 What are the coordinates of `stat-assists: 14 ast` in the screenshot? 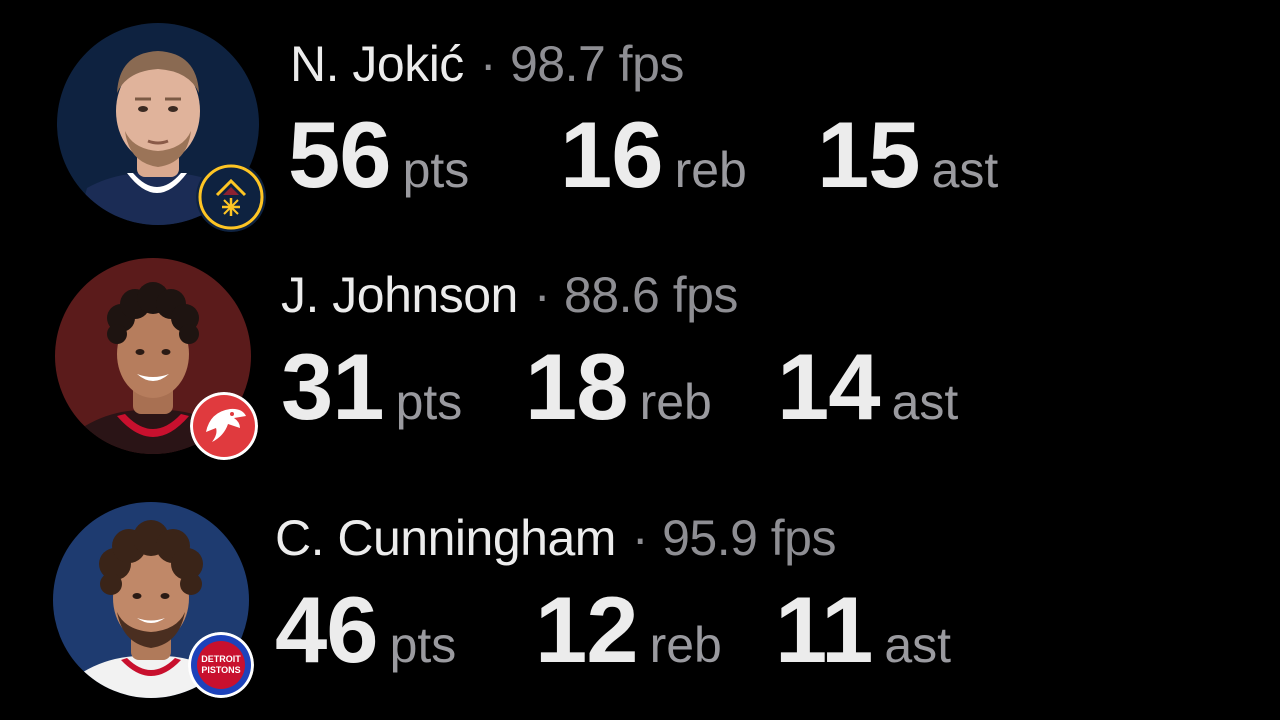 It's located at (867, 387).